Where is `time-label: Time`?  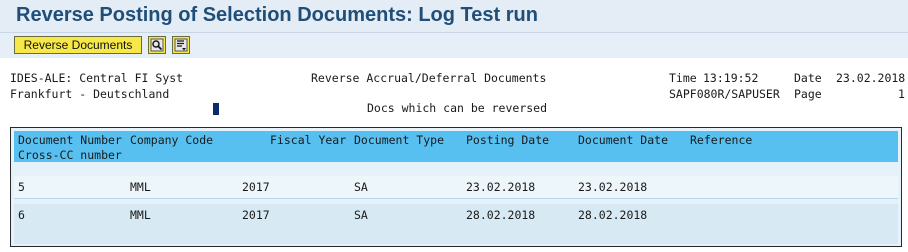 time-label: Time is located at coordinates (683, 78).